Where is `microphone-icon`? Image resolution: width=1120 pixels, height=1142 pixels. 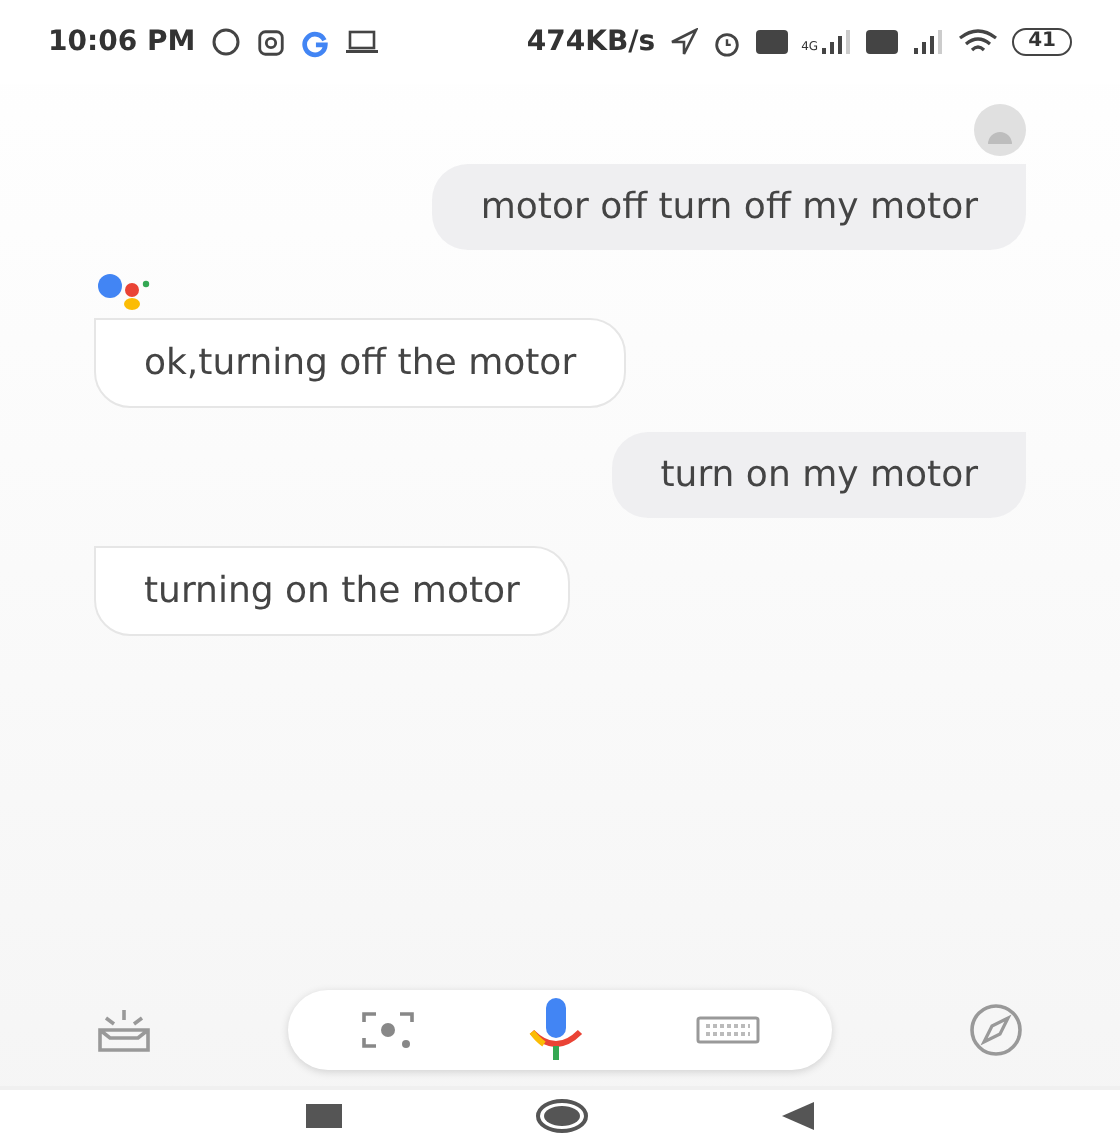
microphone-icon is located at coordinates (556, 1030).